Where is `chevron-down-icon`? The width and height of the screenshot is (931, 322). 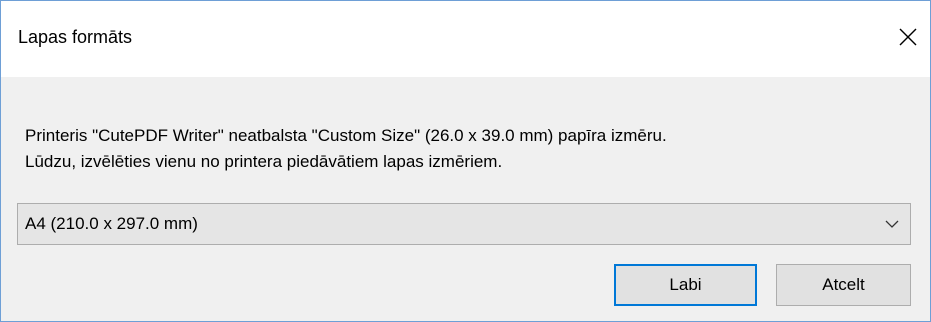 chevron-down-icon is located at coordinates (892, 224).